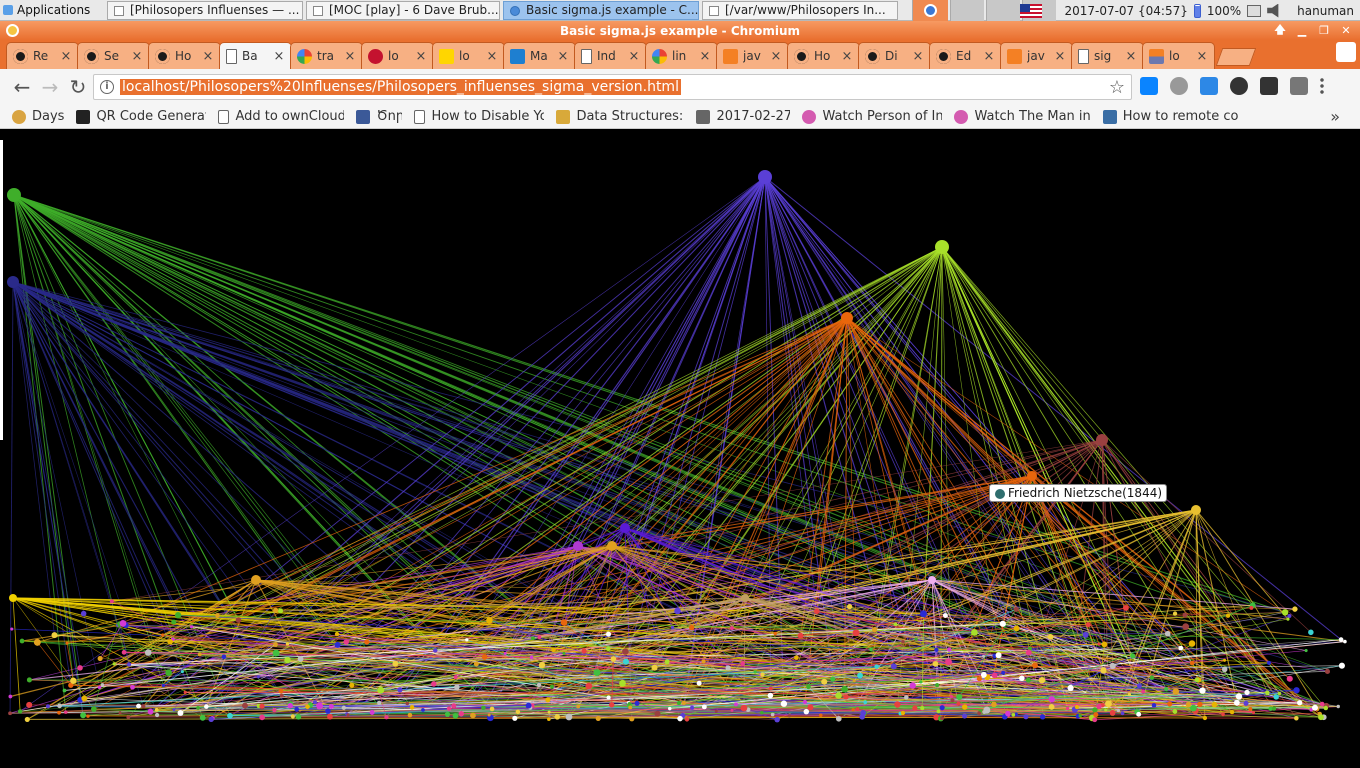  I want to click on bookmark-item: Data Structures: C, so click(620, 116).